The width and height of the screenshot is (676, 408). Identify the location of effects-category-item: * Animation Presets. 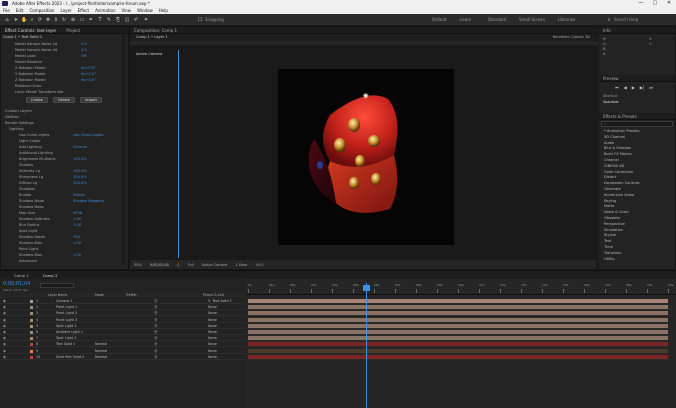
(621, 131).